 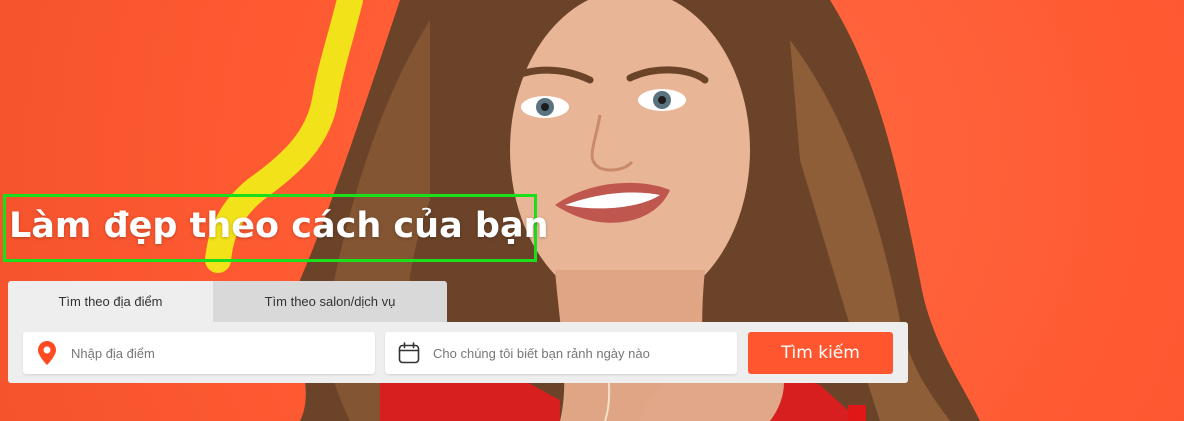 What do you see at coordinates (409, 353) in the screenshot?
I see `calendar-icon` at bounding box center [409, 353].